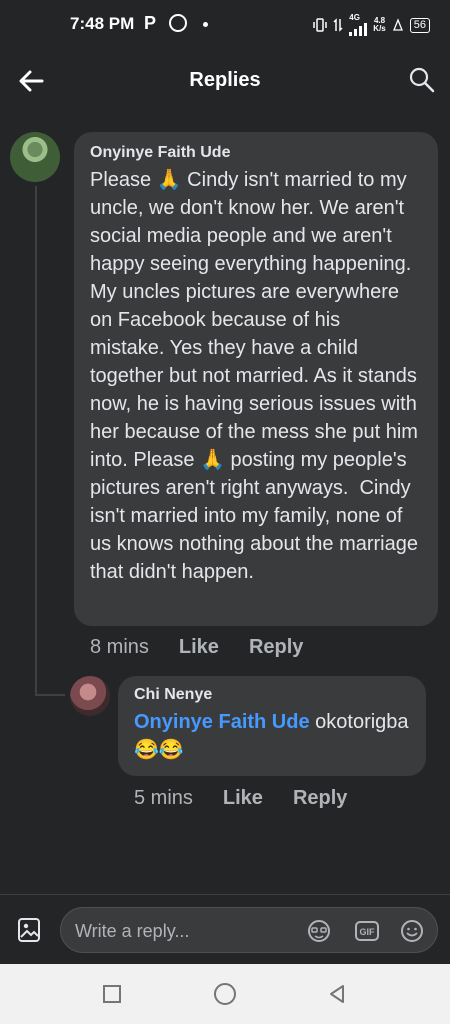 This screenshot has width=450, height=1024. What do you see at coordinates (150, 23) in the screenshot?
I see `app-notification-icon: P` at bounding box center [150, 23].